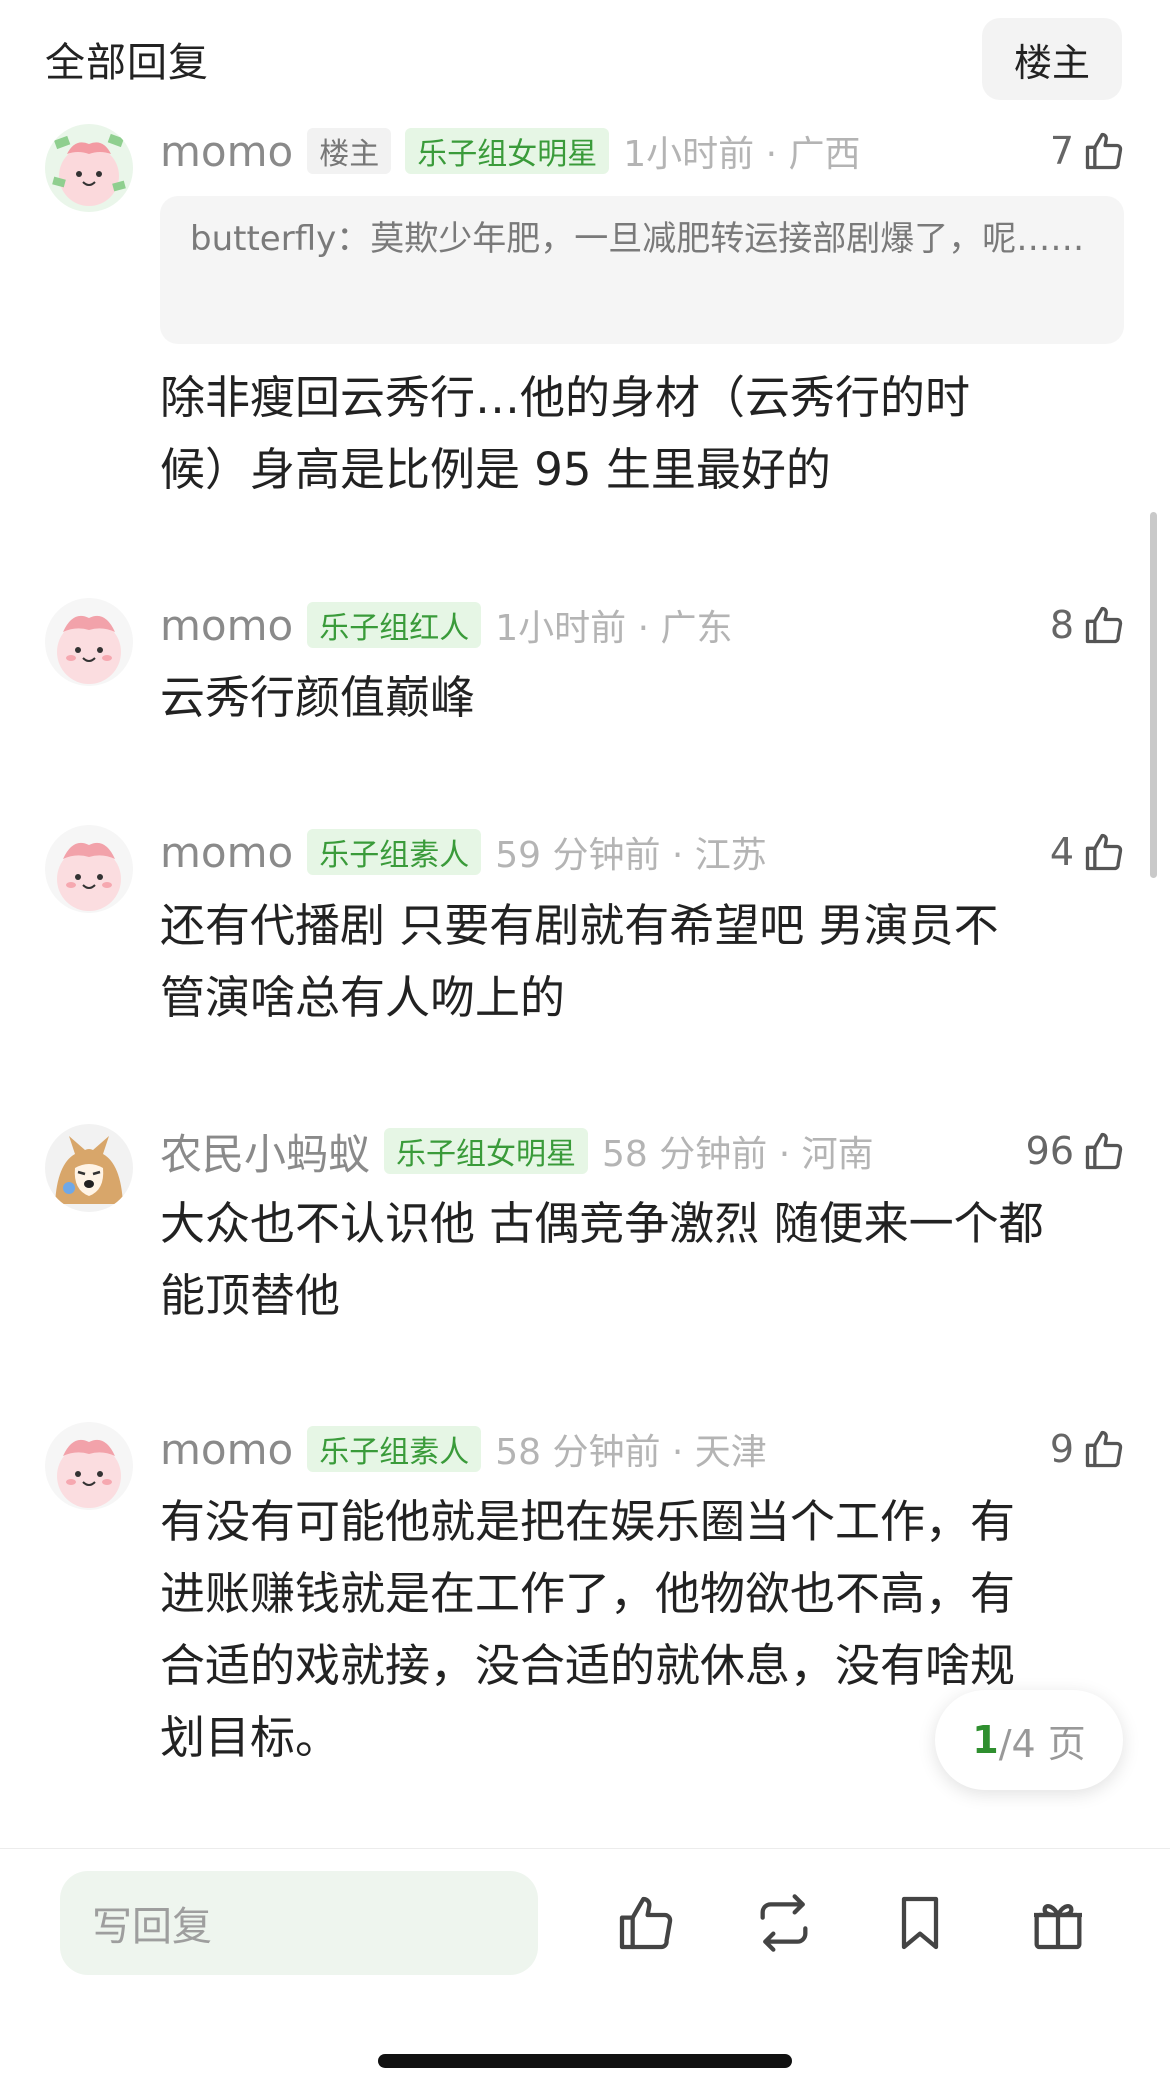 This screenshot has width=1170, height=2099. Describe the element at coordinates (349, 151) in the screenshot. I see `op-badge: 楼主` at that location.